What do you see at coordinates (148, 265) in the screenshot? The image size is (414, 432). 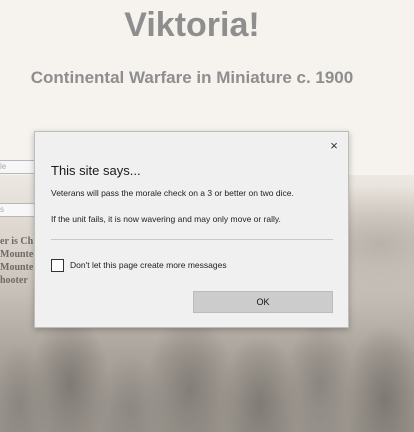 I see `suppress-messages-label: Don't let this page create more messages` at bounding box center [148, 265].